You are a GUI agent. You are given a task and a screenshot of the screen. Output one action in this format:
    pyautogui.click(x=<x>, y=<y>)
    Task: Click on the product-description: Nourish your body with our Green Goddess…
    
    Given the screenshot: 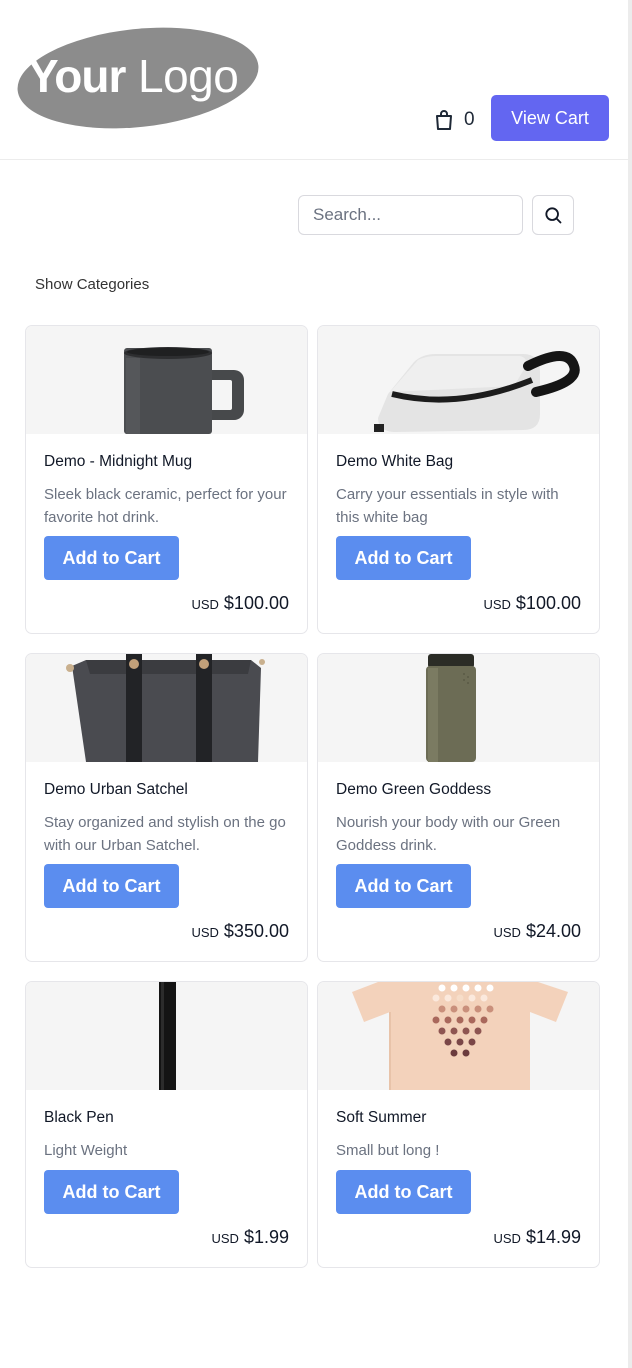 What is the action you would take?
    pyautogui.click(x=448, y=834)
    